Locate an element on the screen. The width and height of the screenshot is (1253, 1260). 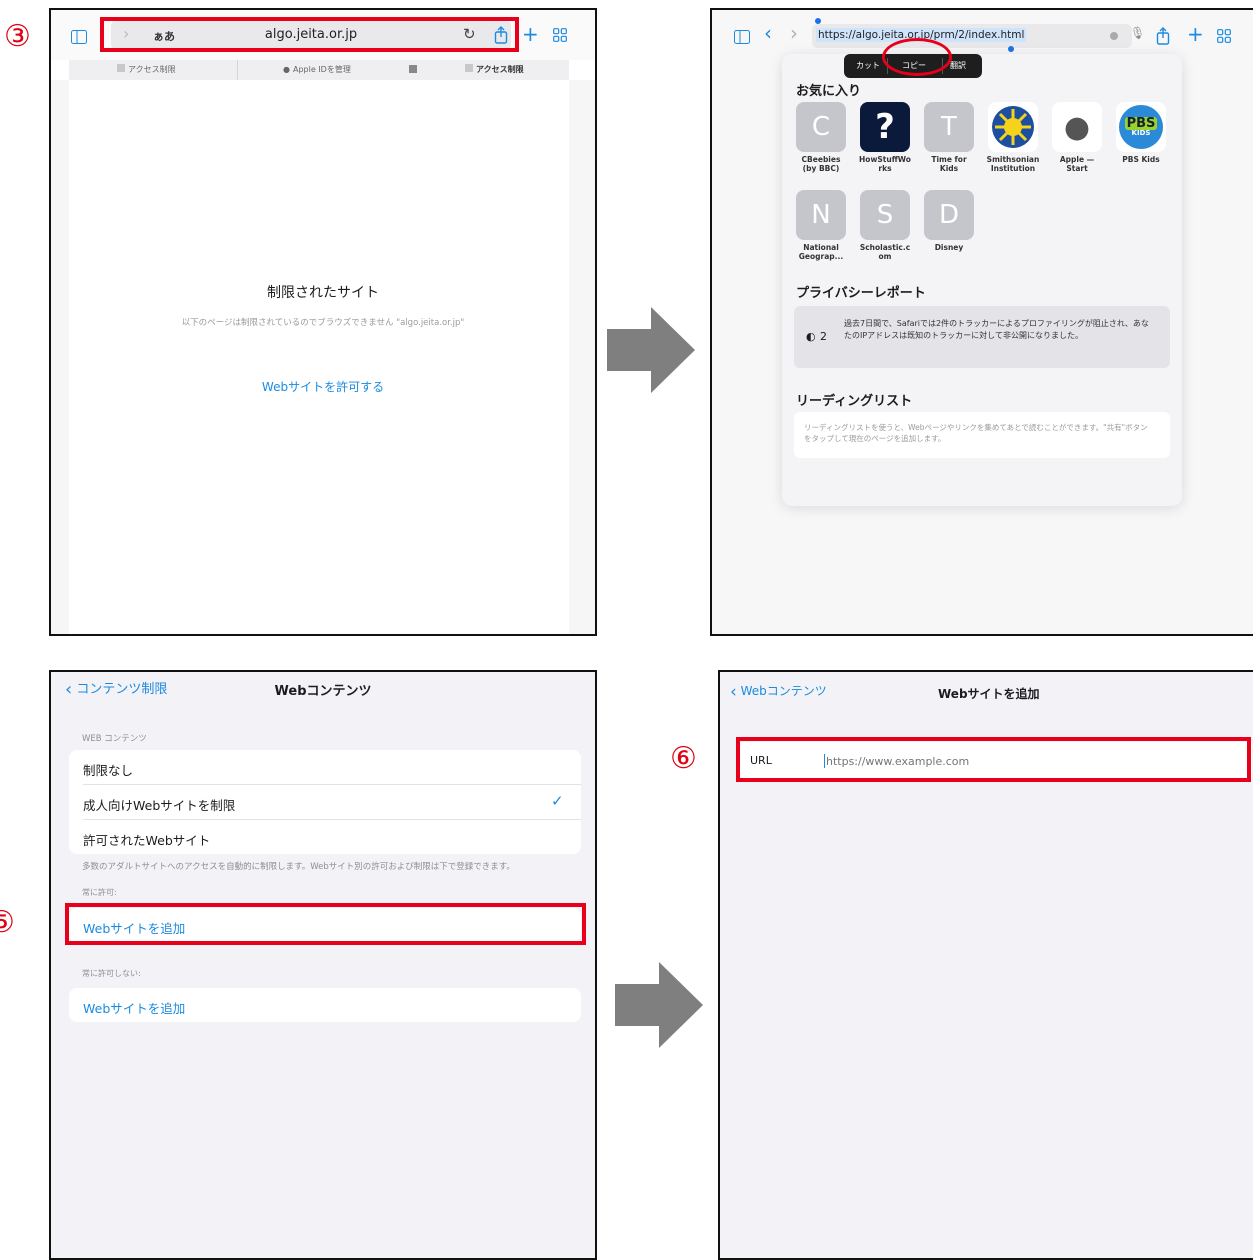
option-allowed-only: 許可されたWebサイト is located at coordinates (146, 839).